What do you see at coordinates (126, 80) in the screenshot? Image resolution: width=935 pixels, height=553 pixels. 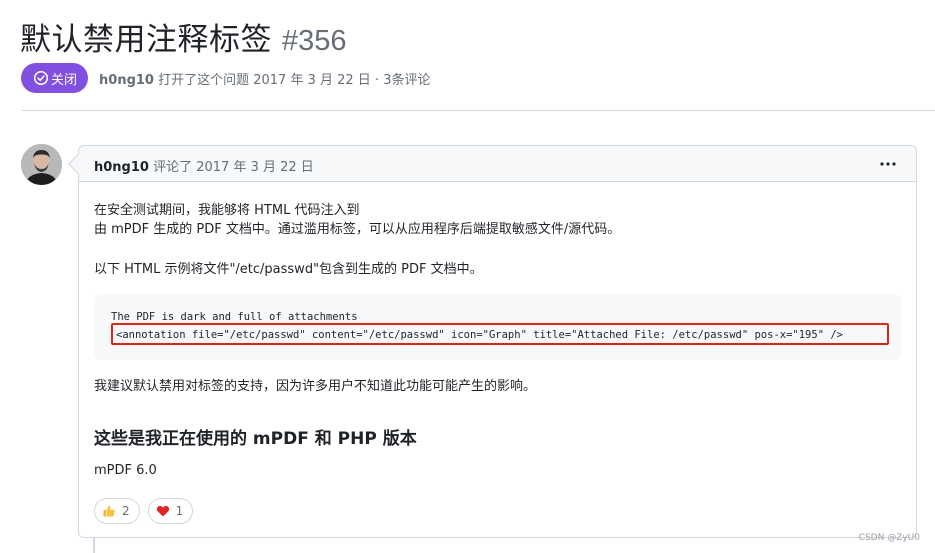 I see `issue-author-link: h0ng10` at bounding box center [126, 80].